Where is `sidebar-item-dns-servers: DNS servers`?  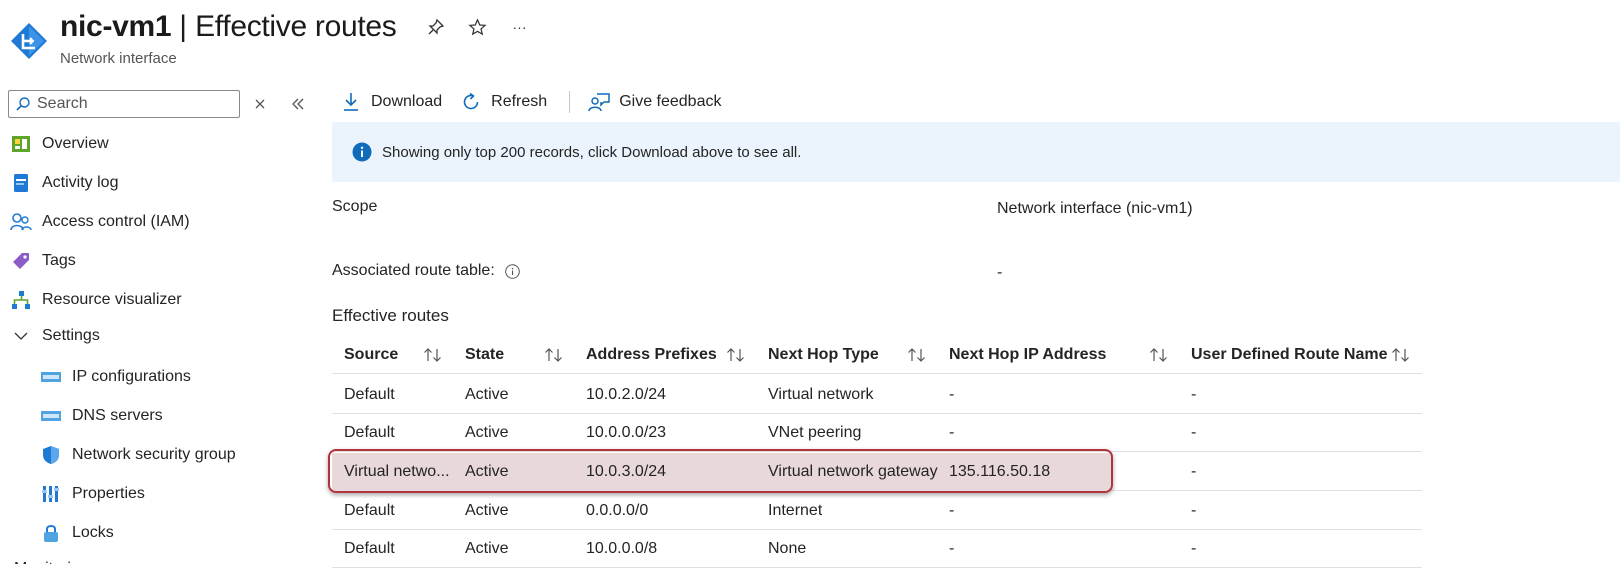 sidebar-item-dns-servers: DNS servers is located at coordinates (101, 416).